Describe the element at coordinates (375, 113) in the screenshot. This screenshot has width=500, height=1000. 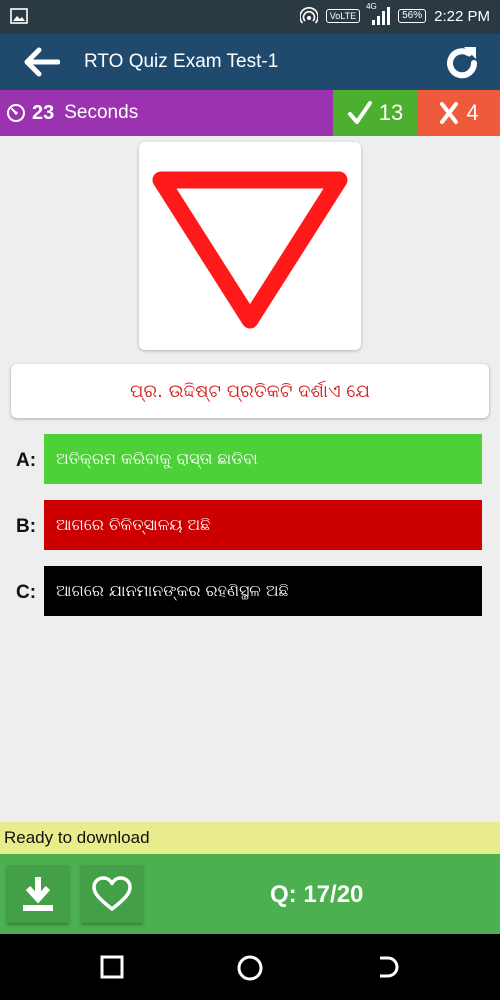
I see `correct-counter: 13` at that location.